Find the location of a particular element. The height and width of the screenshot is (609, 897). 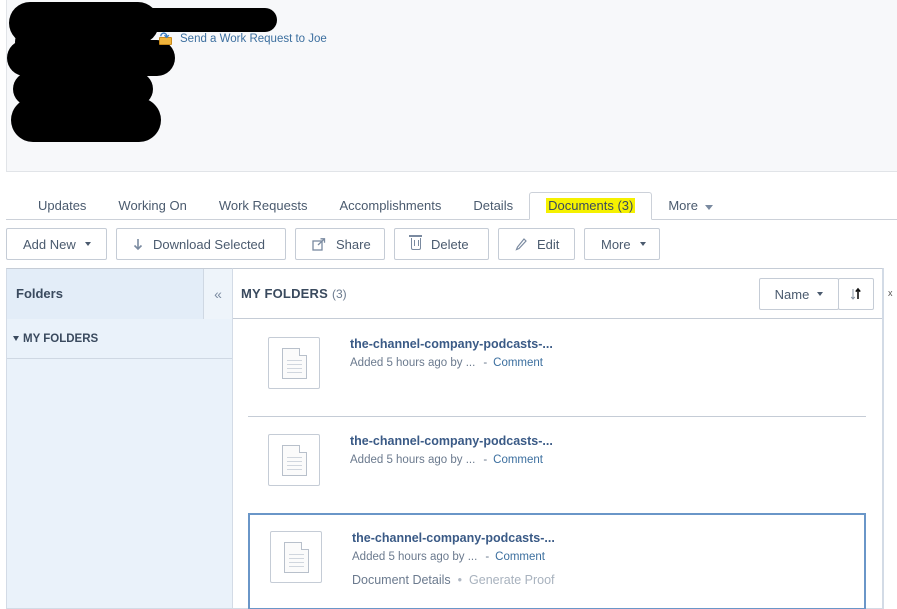

panel-title: MY FOLDERS is located at coordinates (284, 293).